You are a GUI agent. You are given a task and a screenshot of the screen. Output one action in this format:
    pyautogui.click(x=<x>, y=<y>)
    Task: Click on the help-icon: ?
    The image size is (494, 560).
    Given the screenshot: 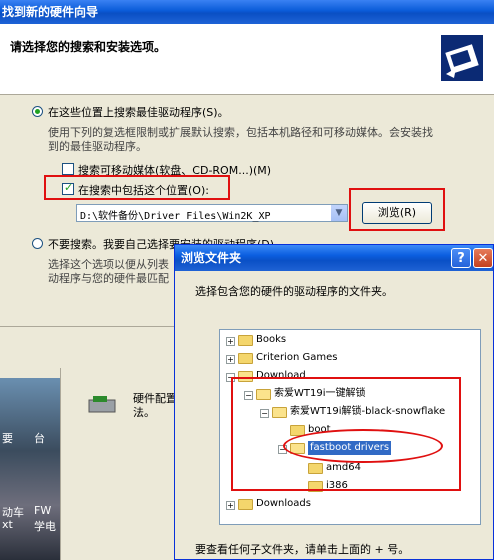 What is the action you would take?
    pyautogui.click(x=461, y=258)
    